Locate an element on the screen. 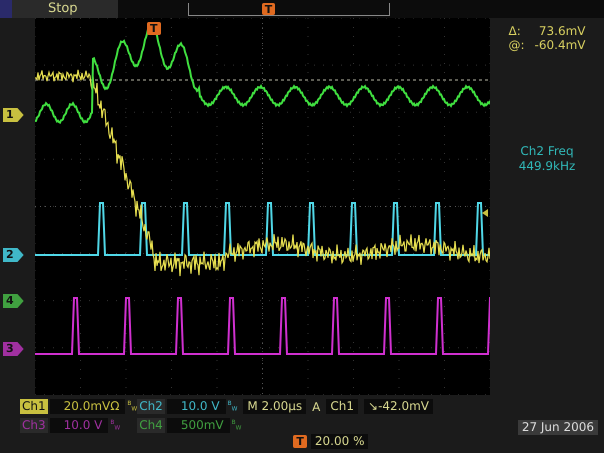  channel-marker: 2 is located at coordinates (13, 255).